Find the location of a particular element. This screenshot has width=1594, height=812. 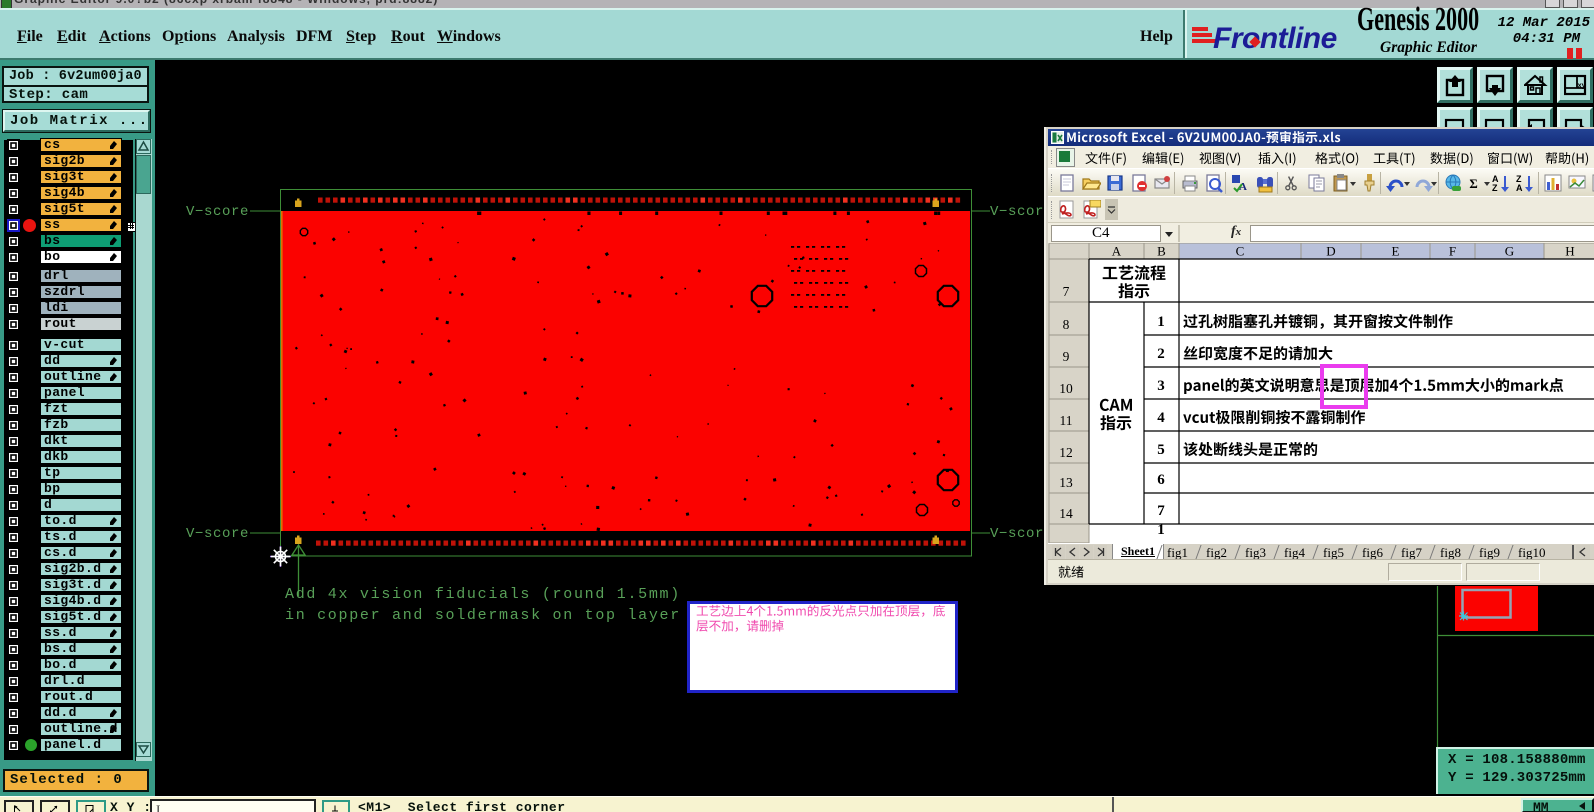

svg-text: B is located at coordinates (1161, 251).